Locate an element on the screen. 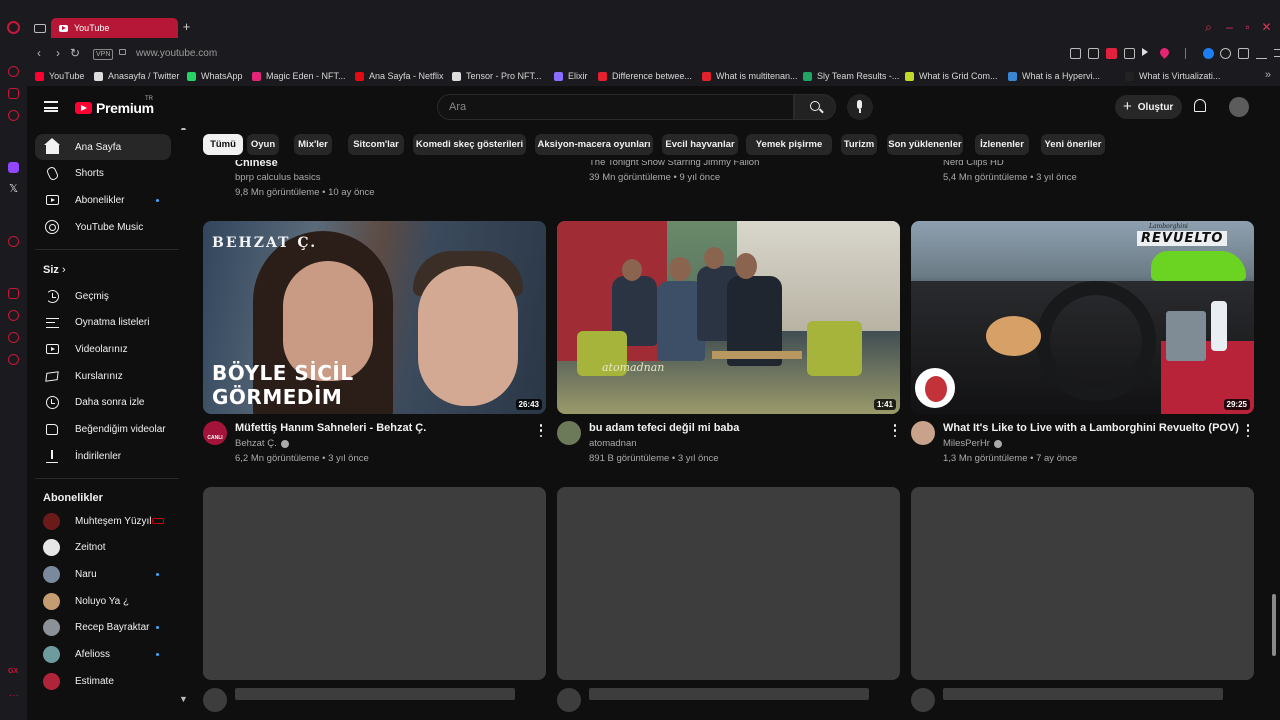 The height and width of the screenshot is (720, 1280). sidebar-item: Recep Bayraktar is located at coordinates (103, 628).